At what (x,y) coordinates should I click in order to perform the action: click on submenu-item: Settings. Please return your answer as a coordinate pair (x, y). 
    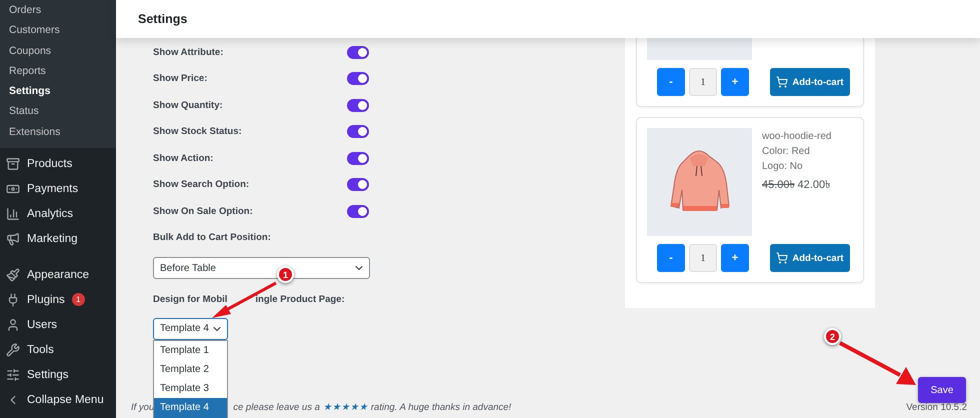
    Looking at the image, I should click on (58, 91).